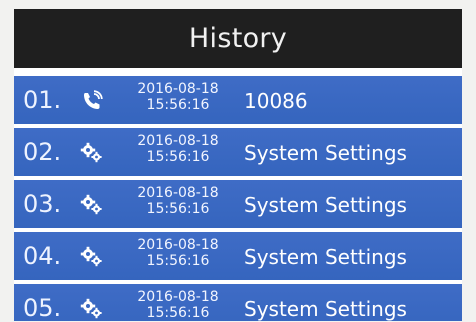 Image resolution: width=476 pixels, height=322 pixels. Describe the element at coordinates (42, 152) in the screenshot. I see `item-index: 02.` at that location.